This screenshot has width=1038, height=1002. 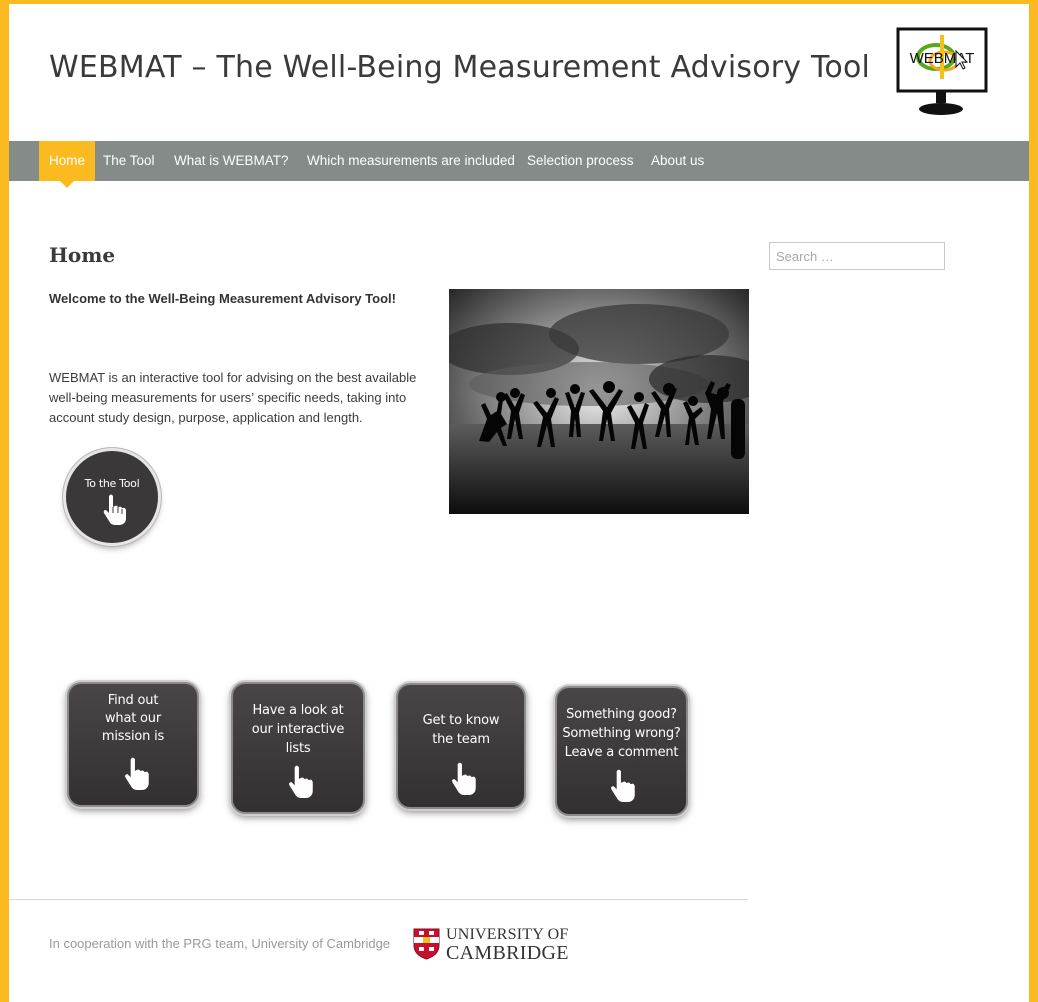 What do you see at coordinates (461, 720) in the screenshot?
I see `team-tile-line-1: Get to know` at bounding box center [461, 720].